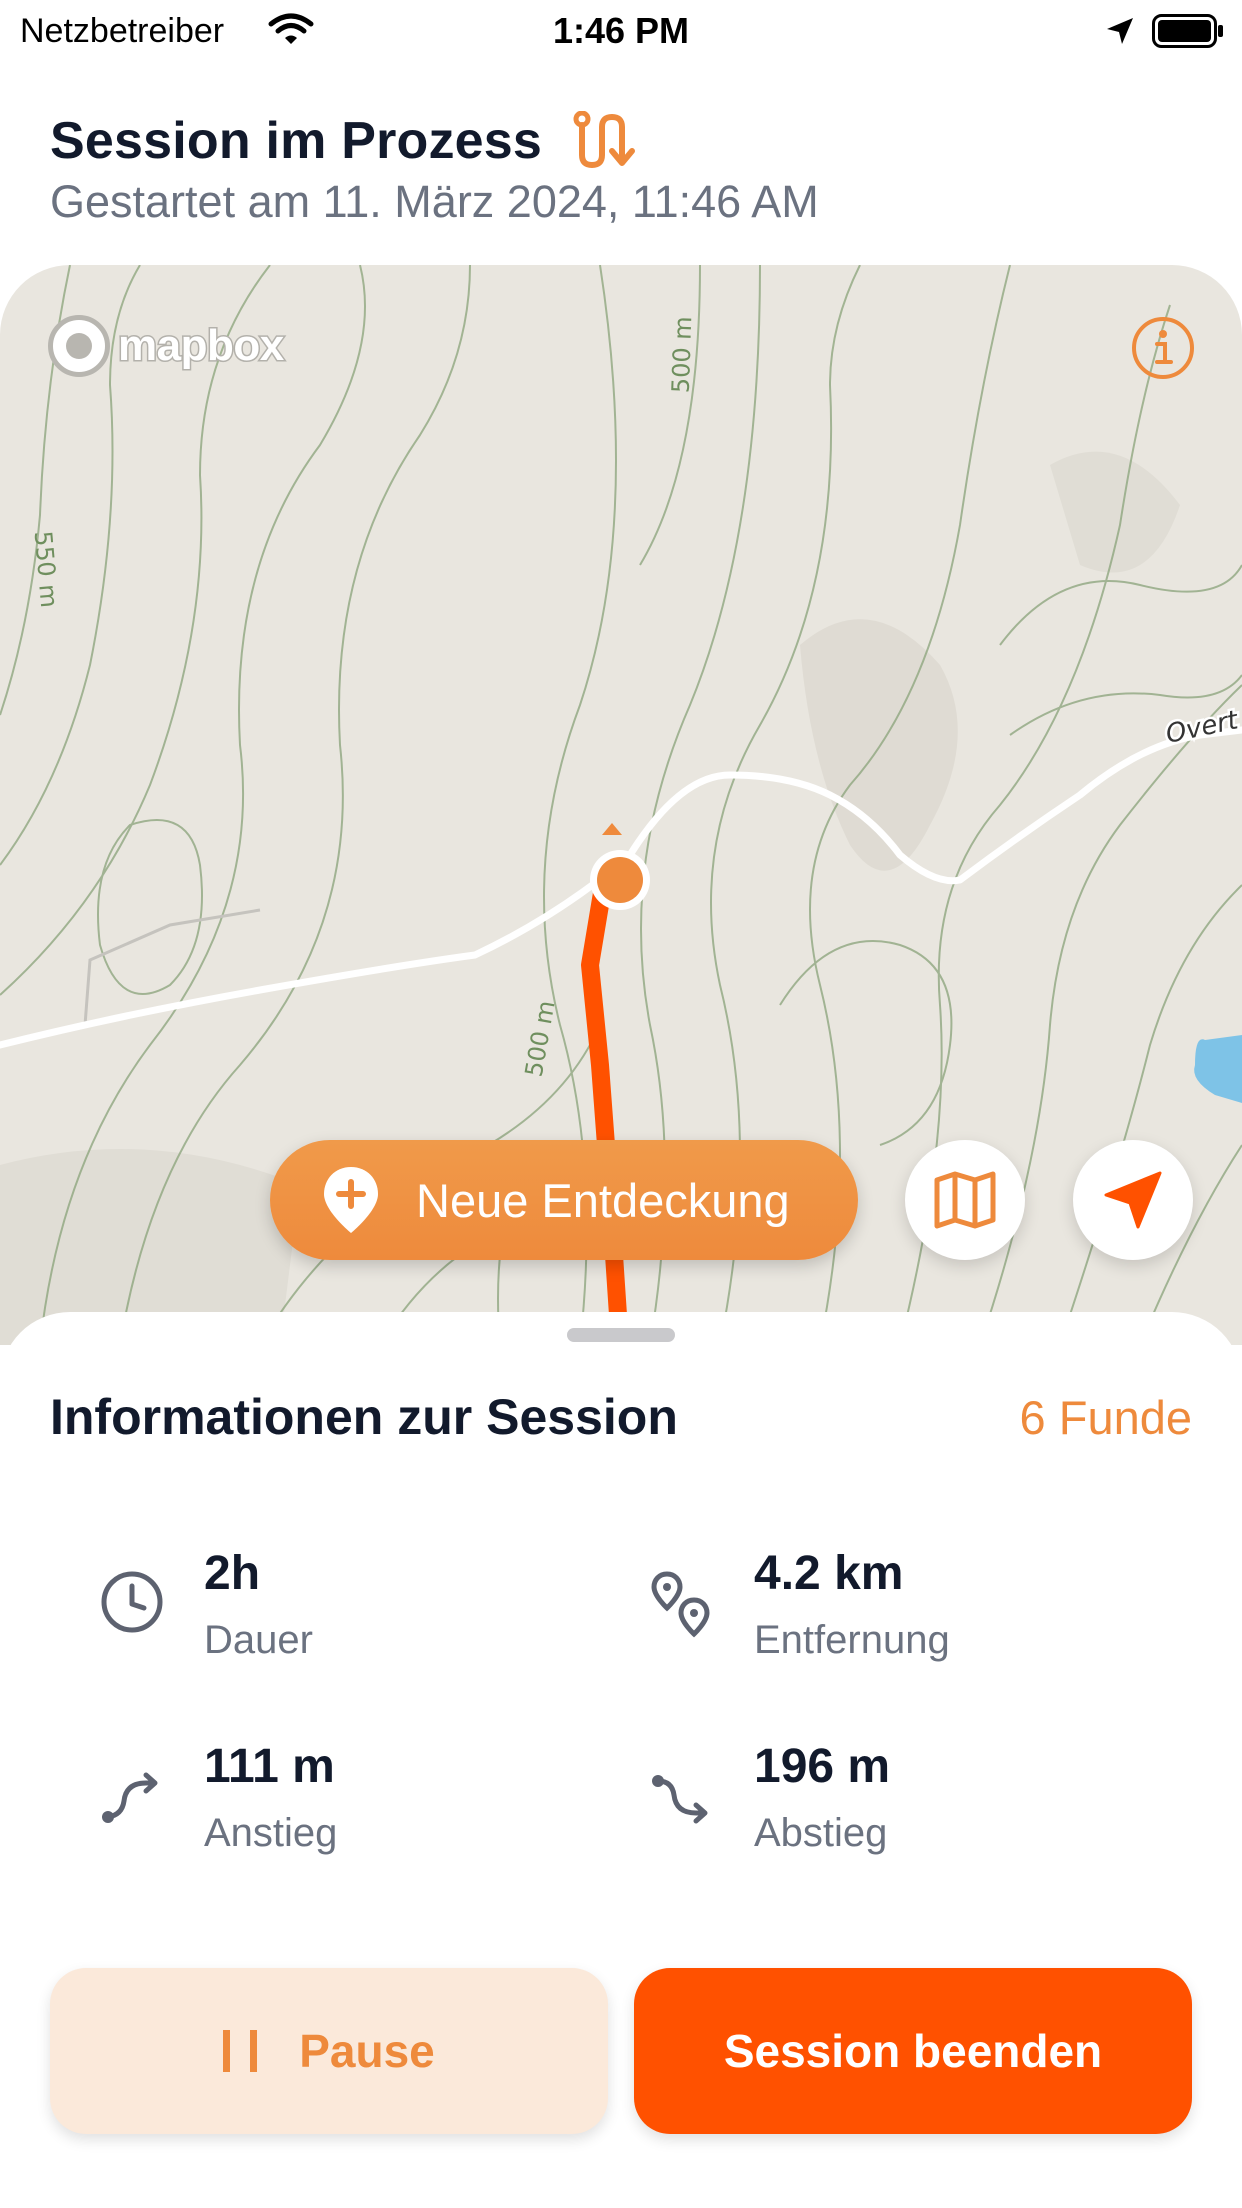 The width and height of the screenshot is (1242, 2208). Describe the element at coordinates (240, 2051) in the screenshot. I see `pause-icon` at that location.